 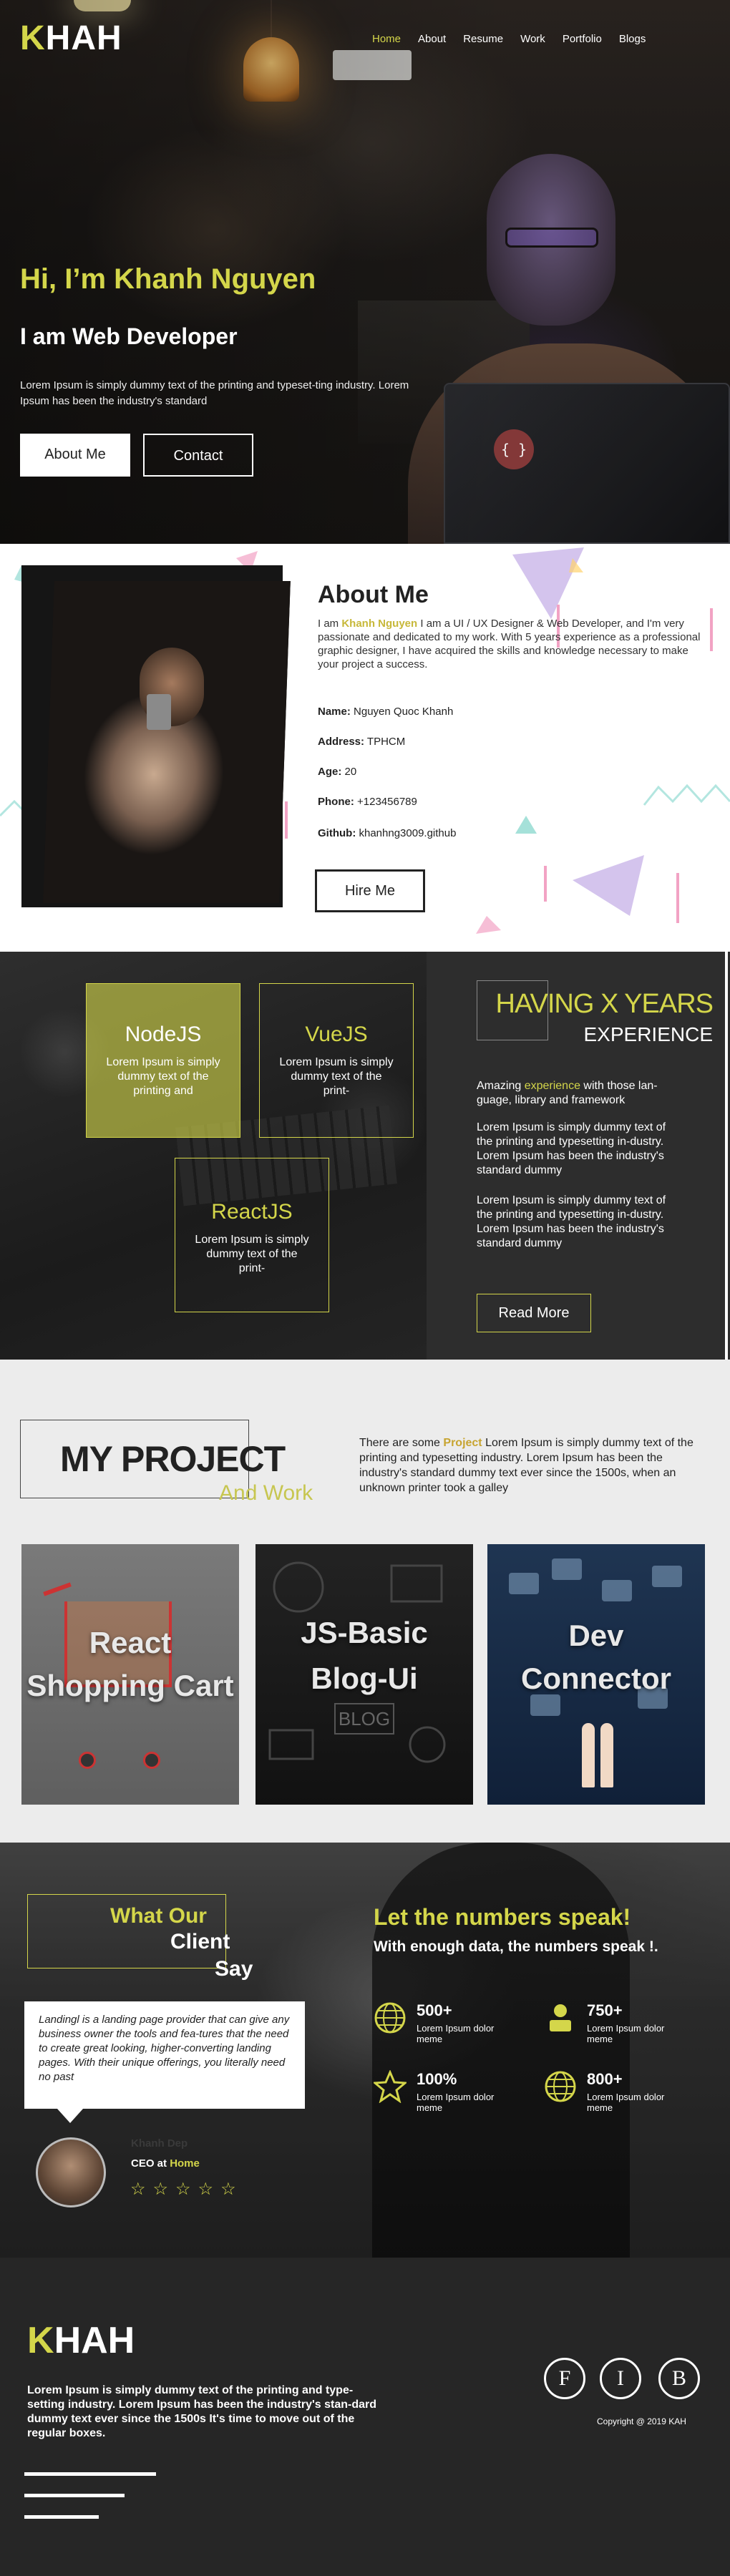 What do you see at coordinates (94, 2340) in the screenshot?
I see `brand-rest: HAH` at bounding box center [94, 2340].